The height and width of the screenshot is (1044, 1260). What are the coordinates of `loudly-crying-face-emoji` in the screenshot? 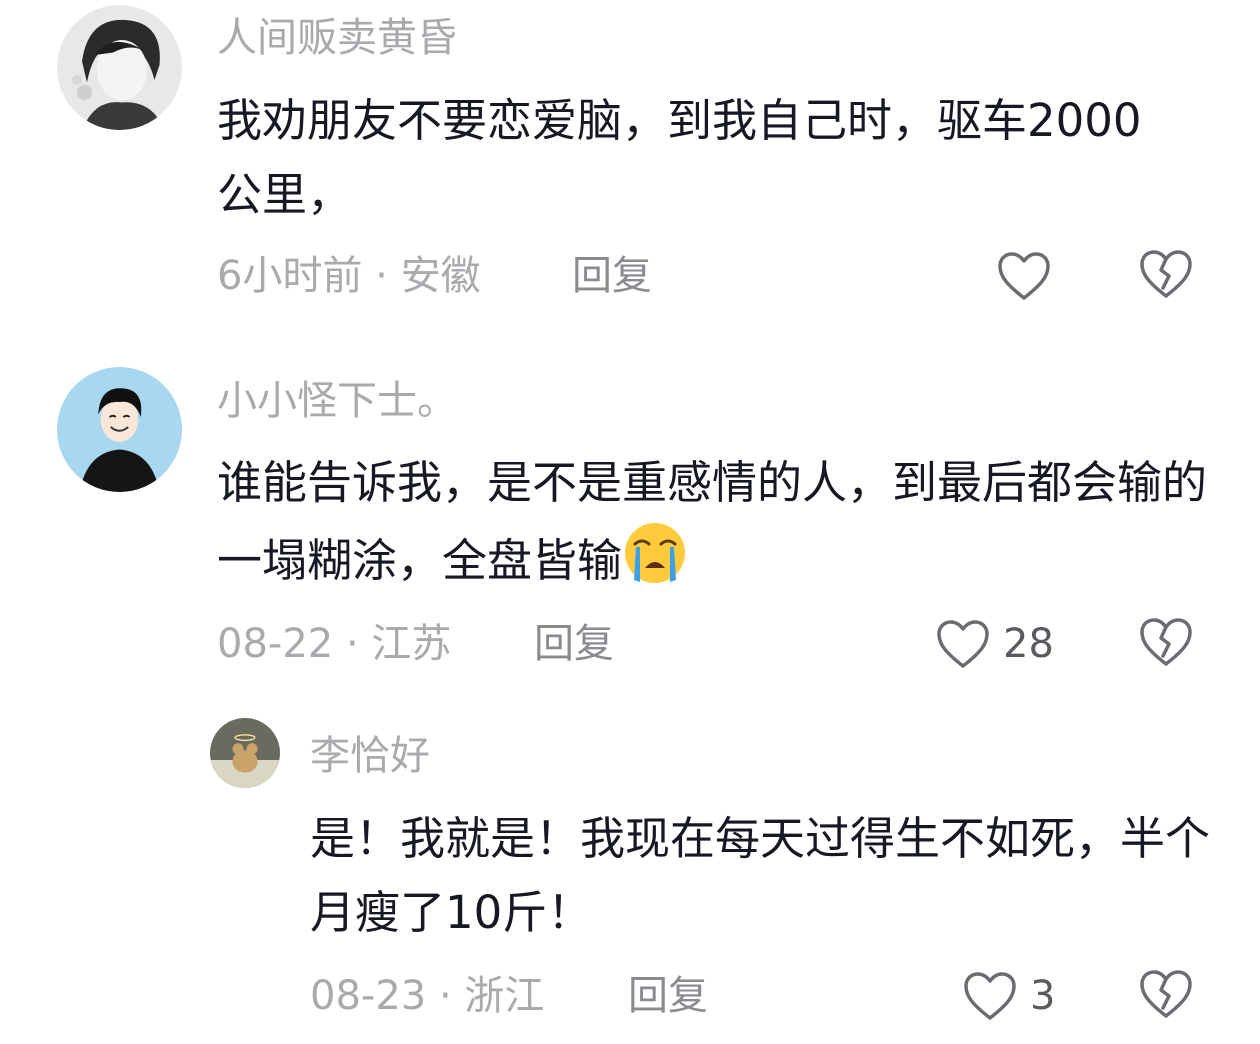 It's located at (655, 564).